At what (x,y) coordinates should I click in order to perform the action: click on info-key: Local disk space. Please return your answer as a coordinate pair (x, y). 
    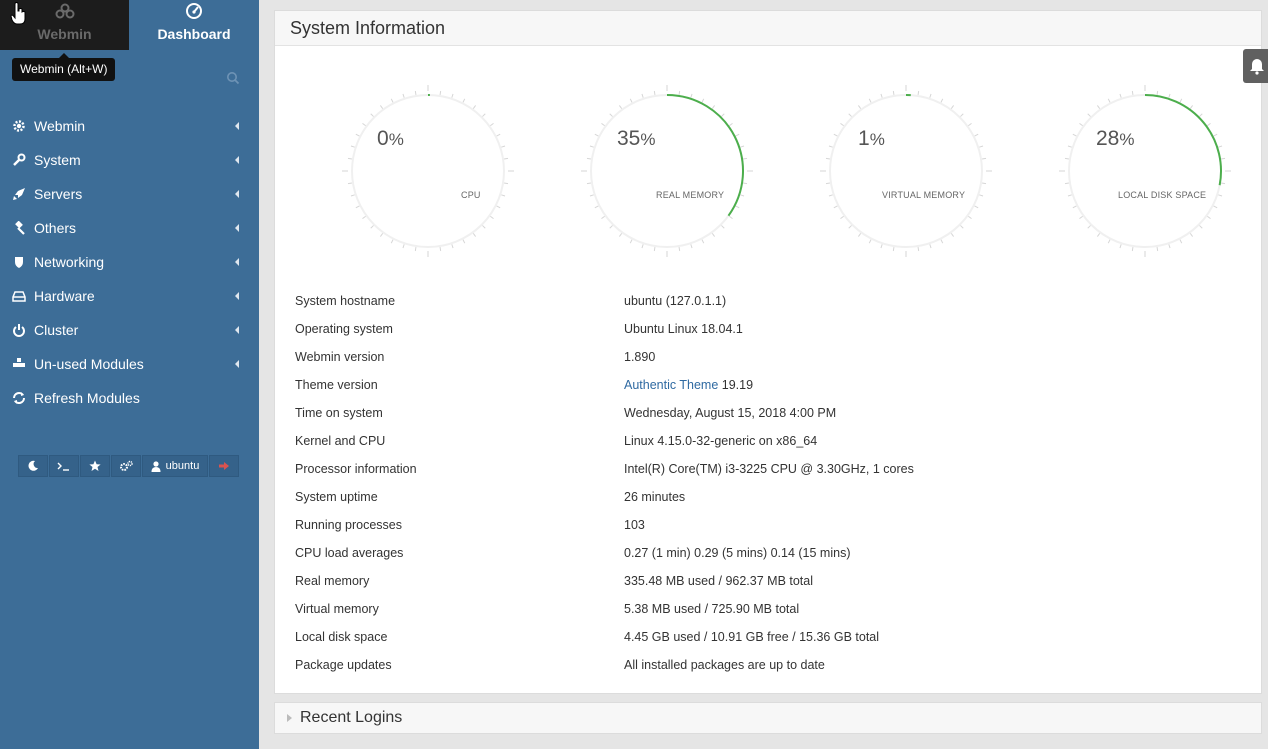
    Looking at the image, I should click on (341, 637).